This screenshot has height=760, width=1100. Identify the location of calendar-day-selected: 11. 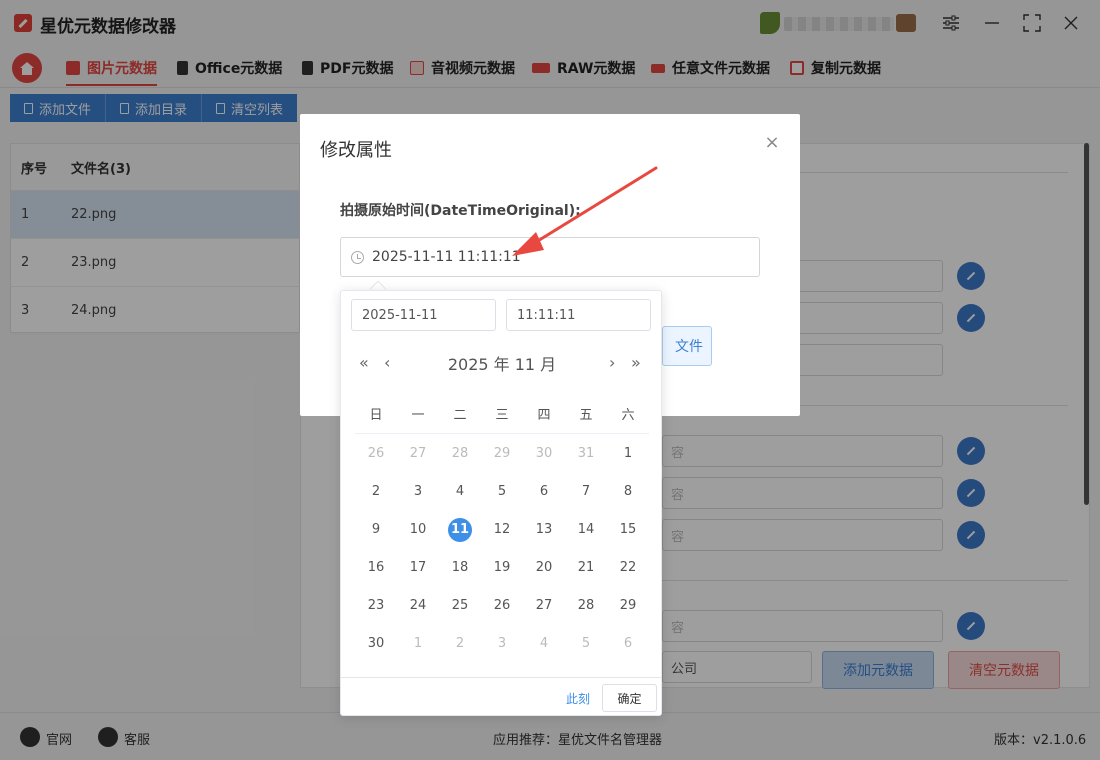
(460, 530).